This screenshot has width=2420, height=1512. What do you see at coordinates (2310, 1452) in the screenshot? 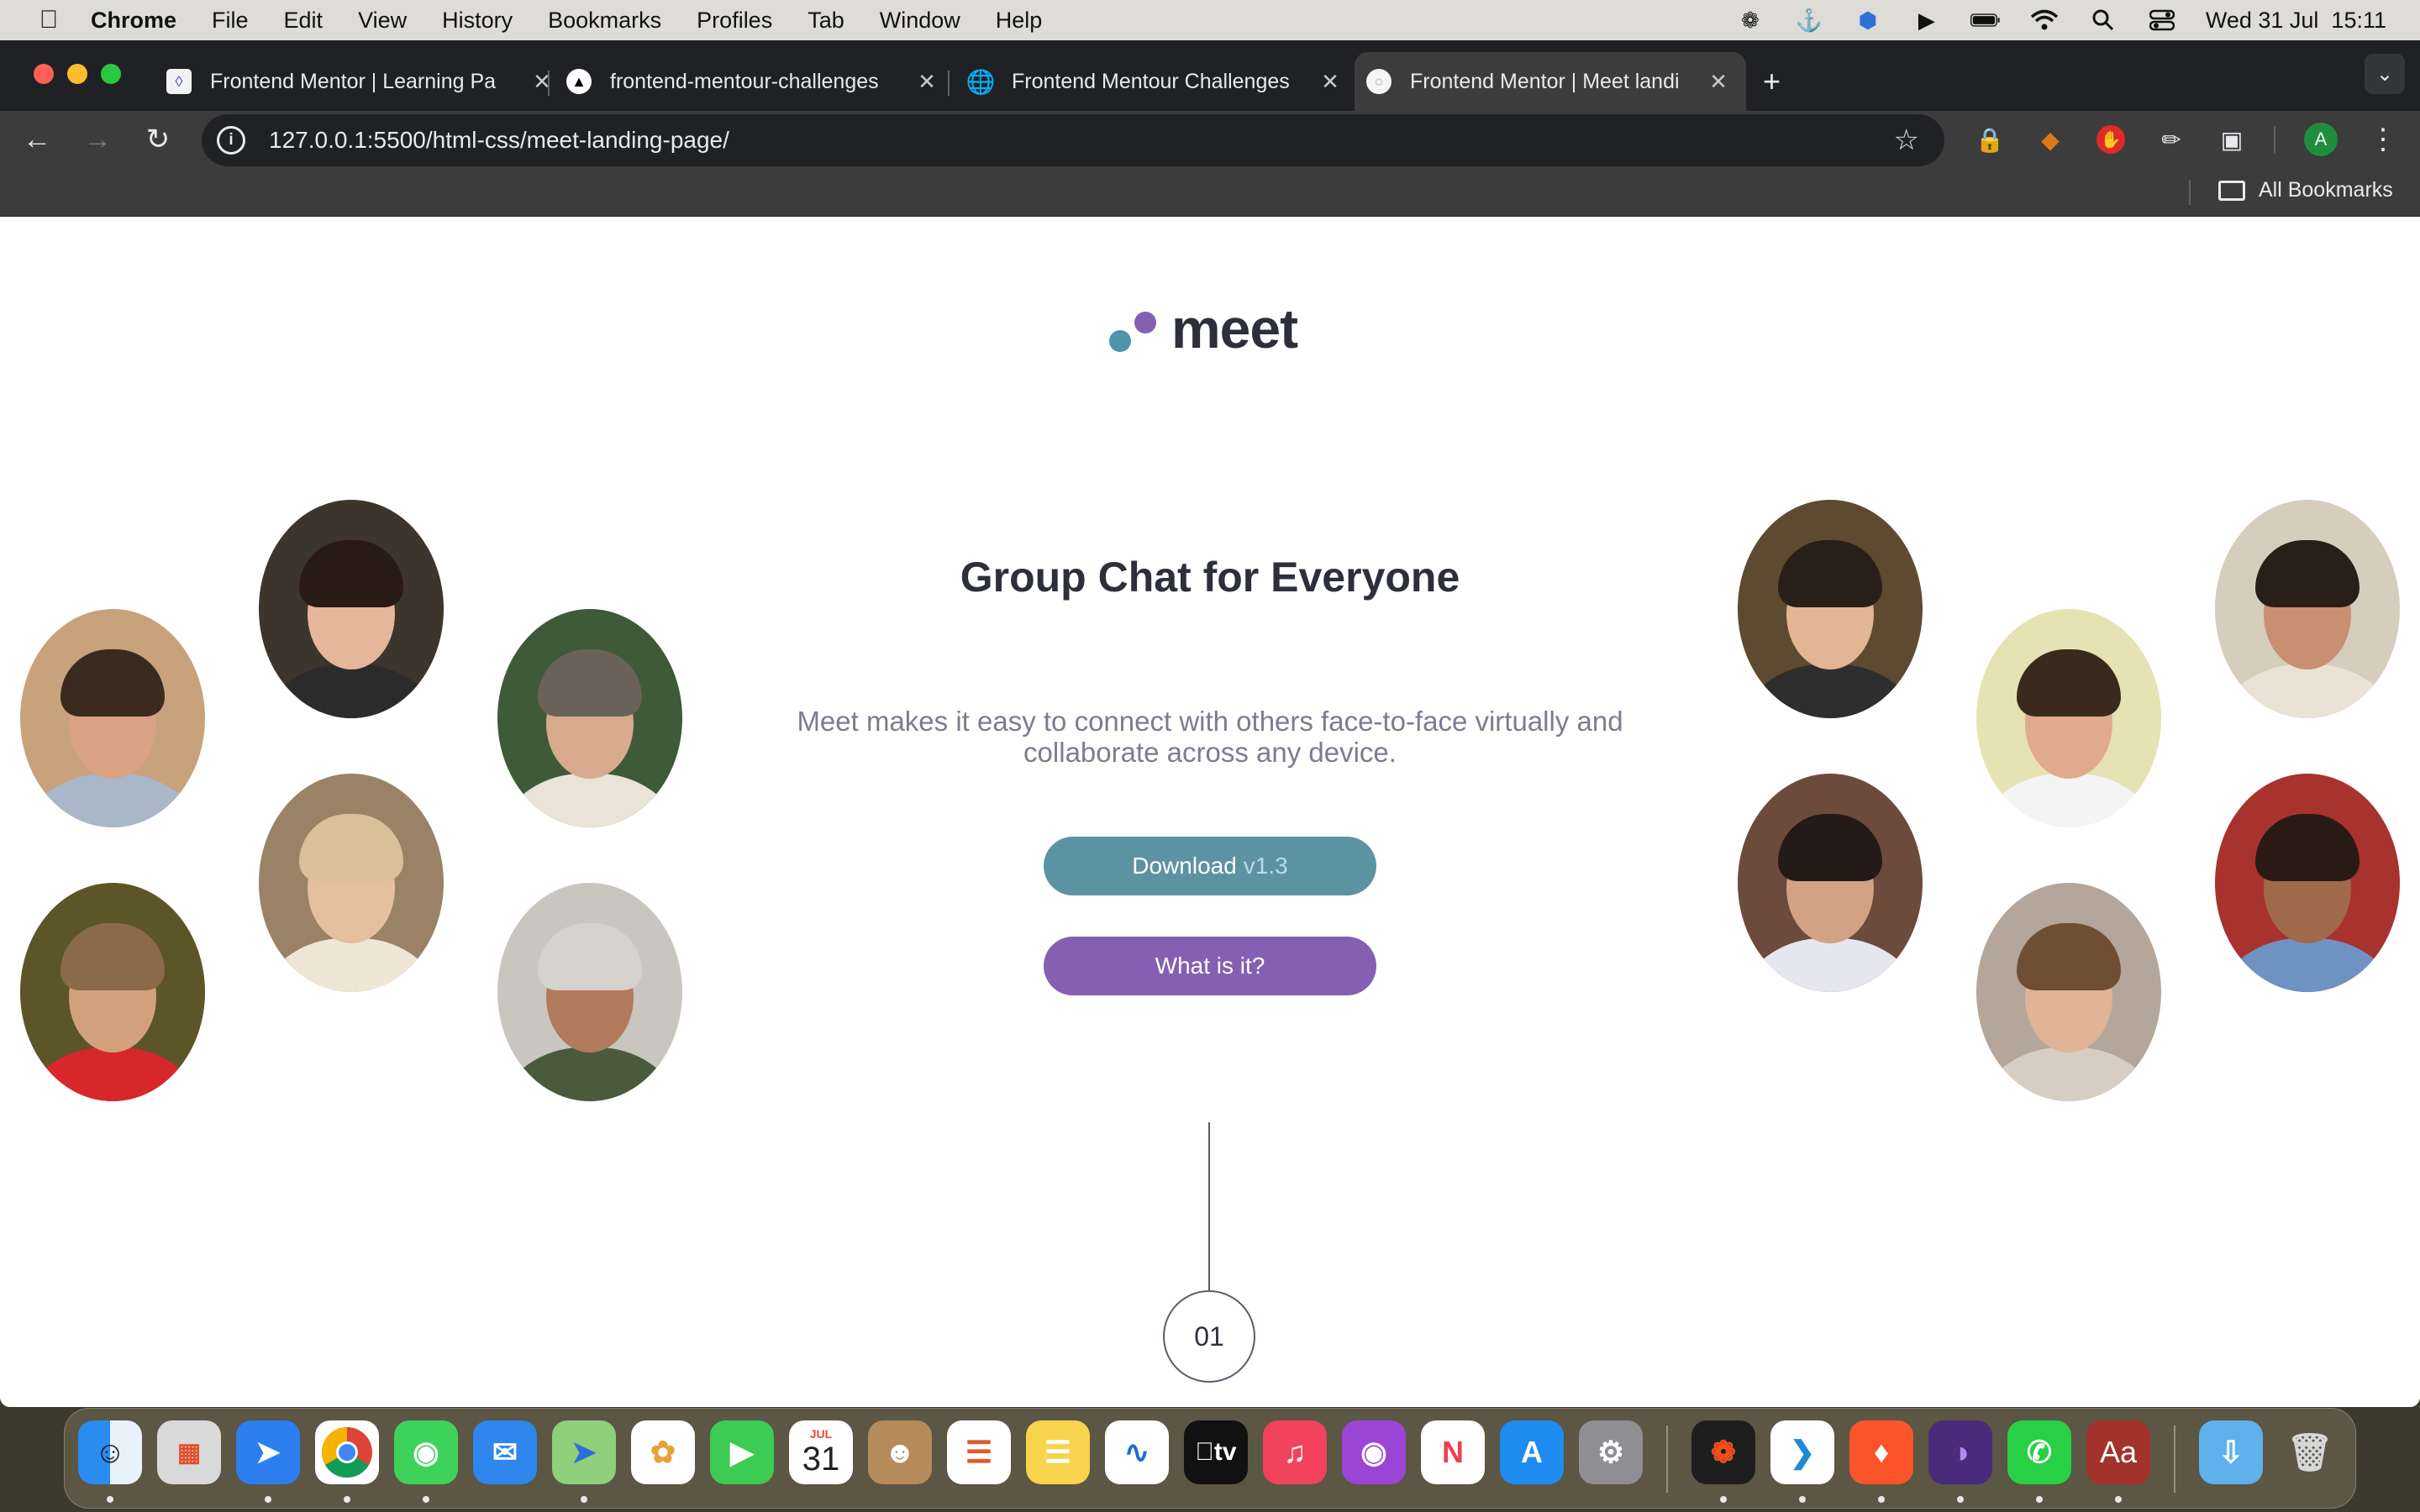
I see `trash-icon: 🗑` at bounding box center [2310, 1452].